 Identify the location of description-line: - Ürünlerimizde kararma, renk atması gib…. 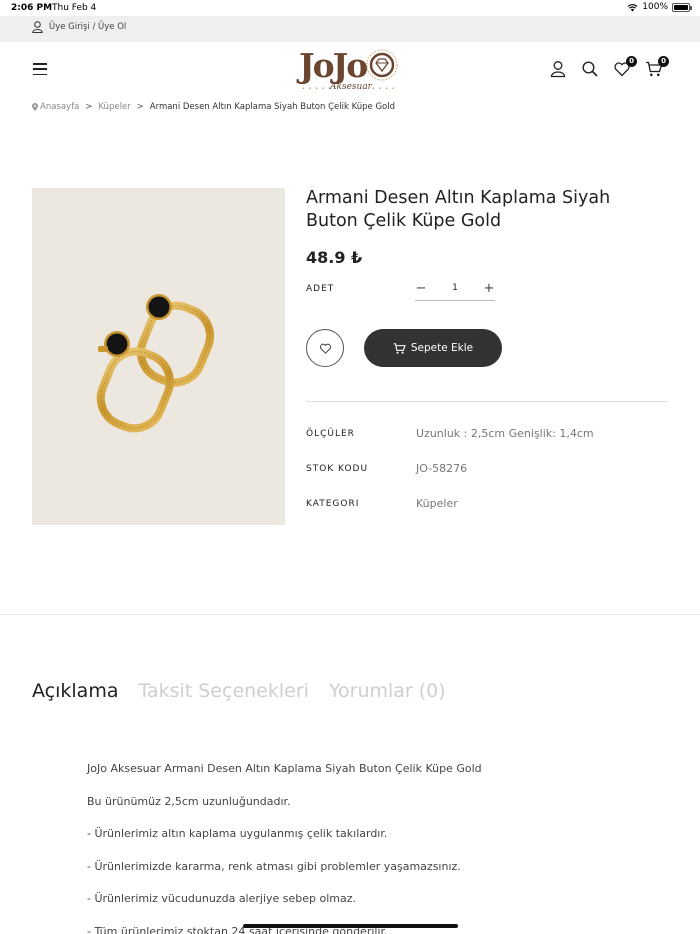
(274, 866).